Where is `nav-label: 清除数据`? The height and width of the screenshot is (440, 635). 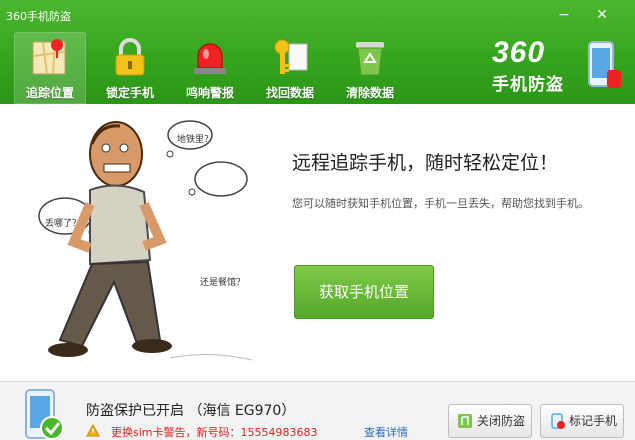
nav-label: 清除数据 is located at coordinates (369, 93).